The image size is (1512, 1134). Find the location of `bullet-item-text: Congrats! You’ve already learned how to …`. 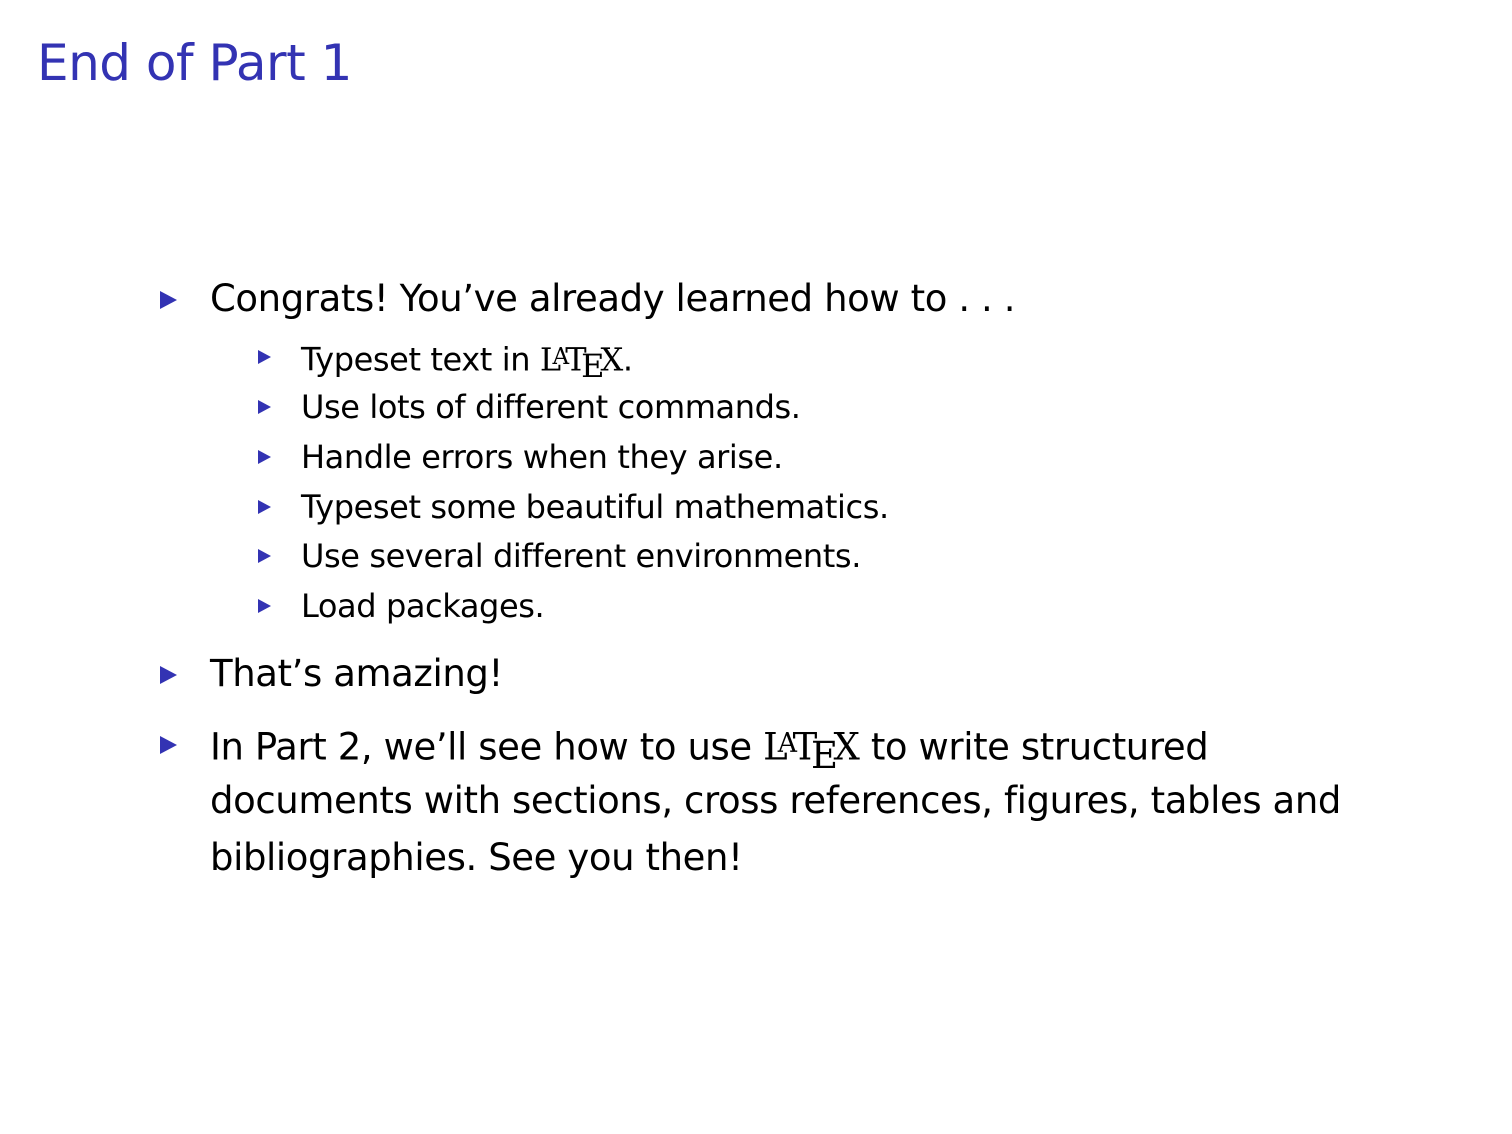

bullet-item-text: Congrats! You’ve already learned how to … is located at coordinates (613, 298).